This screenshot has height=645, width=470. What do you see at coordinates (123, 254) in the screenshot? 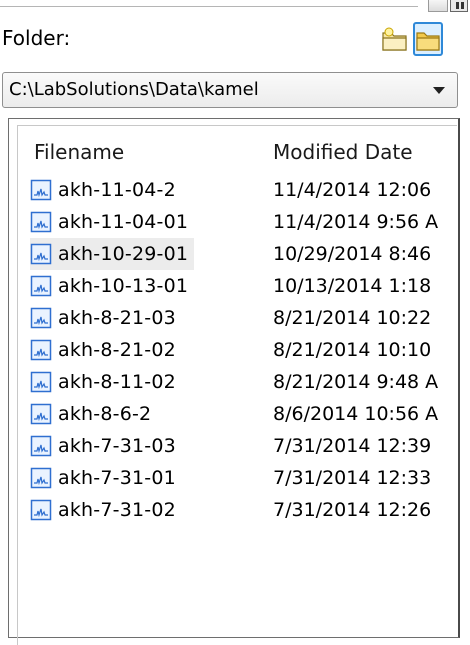
I see `filename-text: akh-10-29-01` at bounding box center [123, 254].